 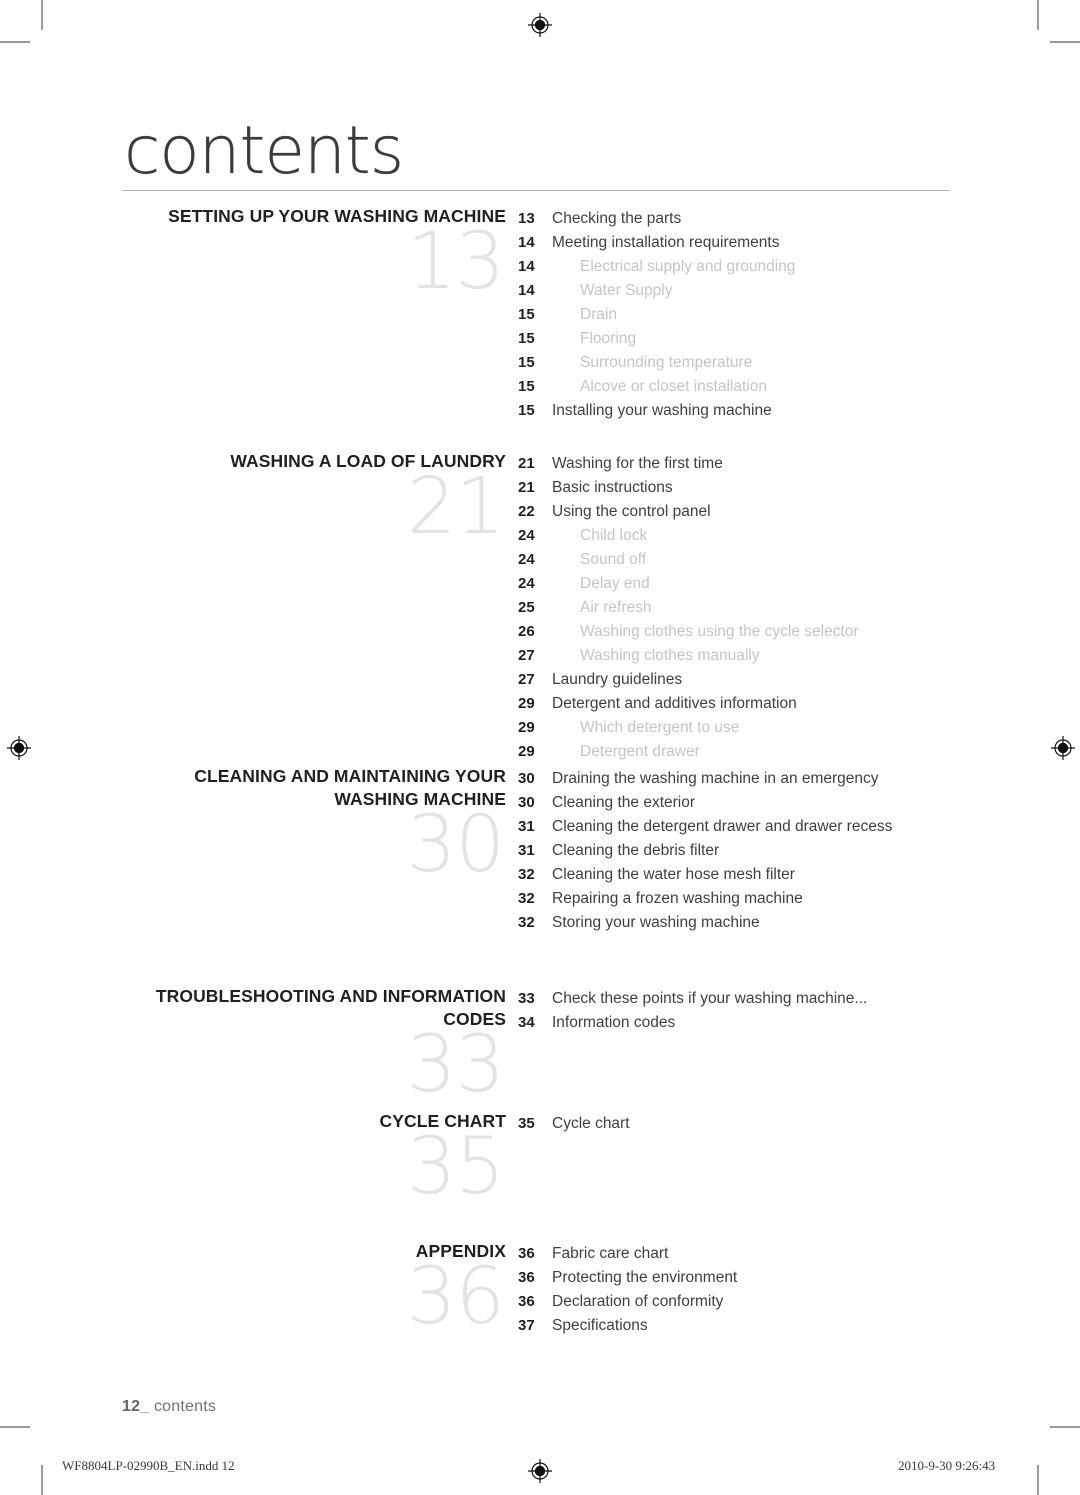 I want to click on toc-entry: 32 Storing your washing machine, so click(x=734, y=923).